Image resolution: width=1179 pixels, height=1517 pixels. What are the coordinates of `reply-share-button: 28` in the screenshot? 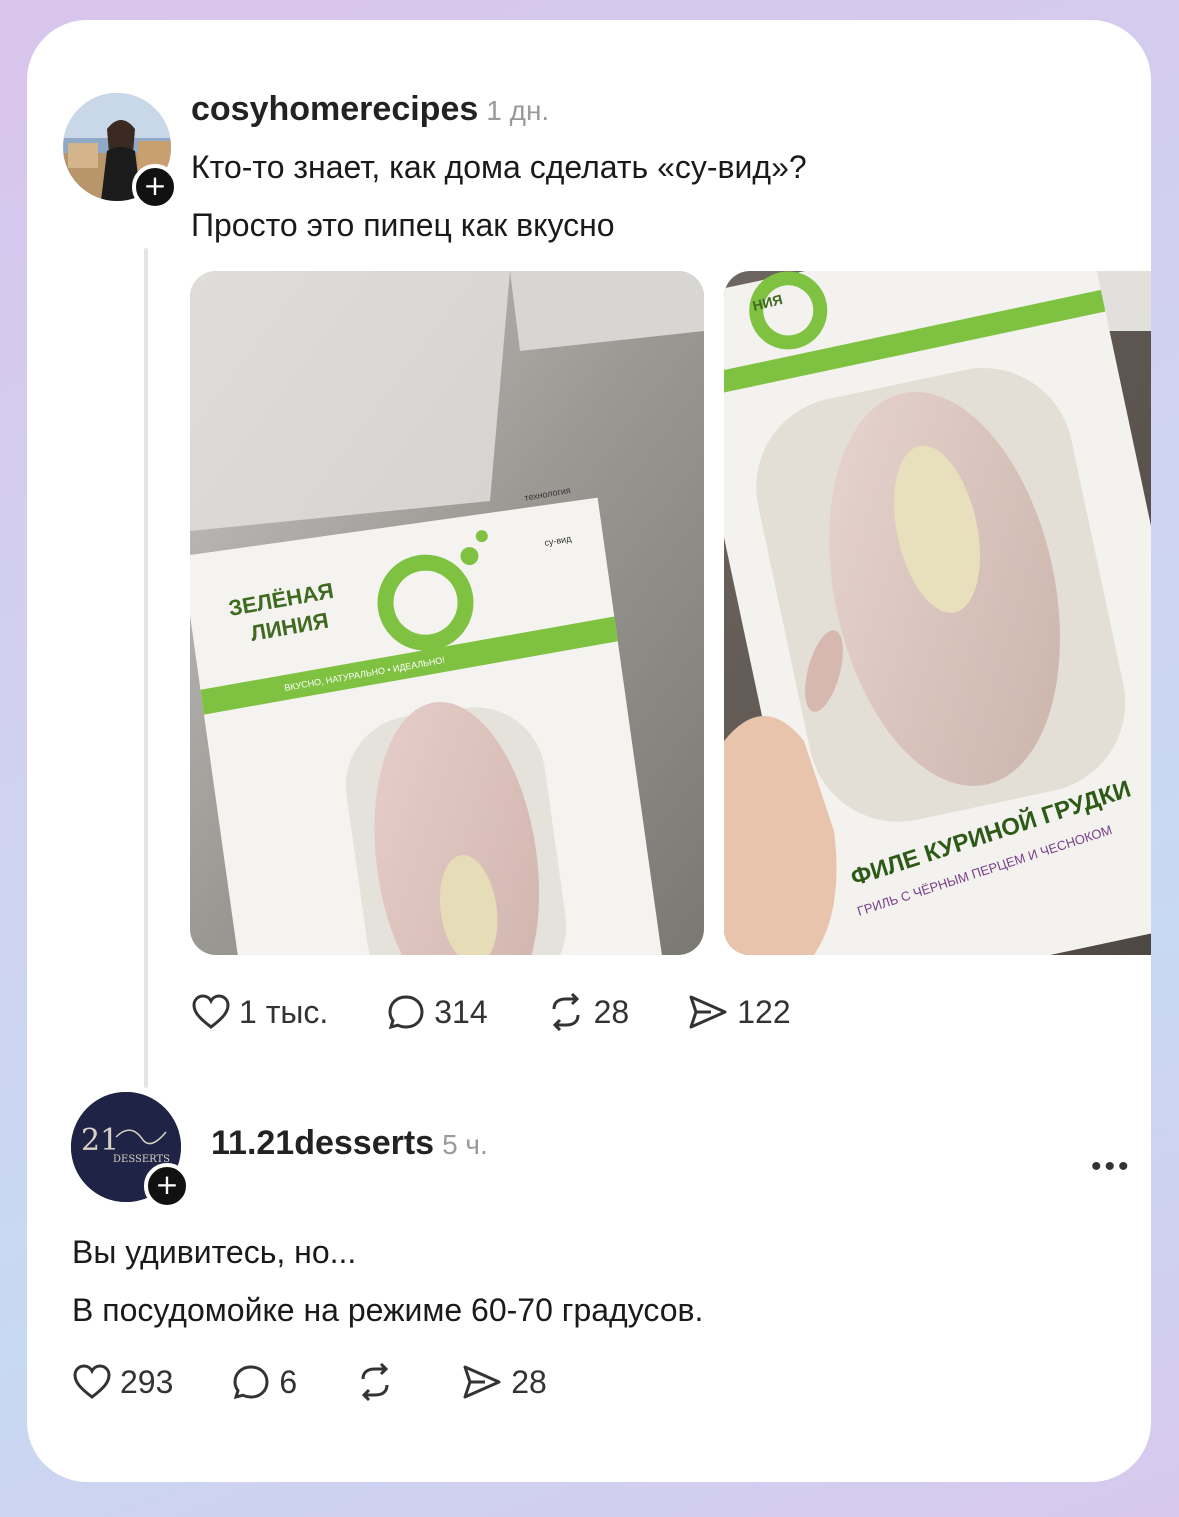 It's located at (504, 1382).